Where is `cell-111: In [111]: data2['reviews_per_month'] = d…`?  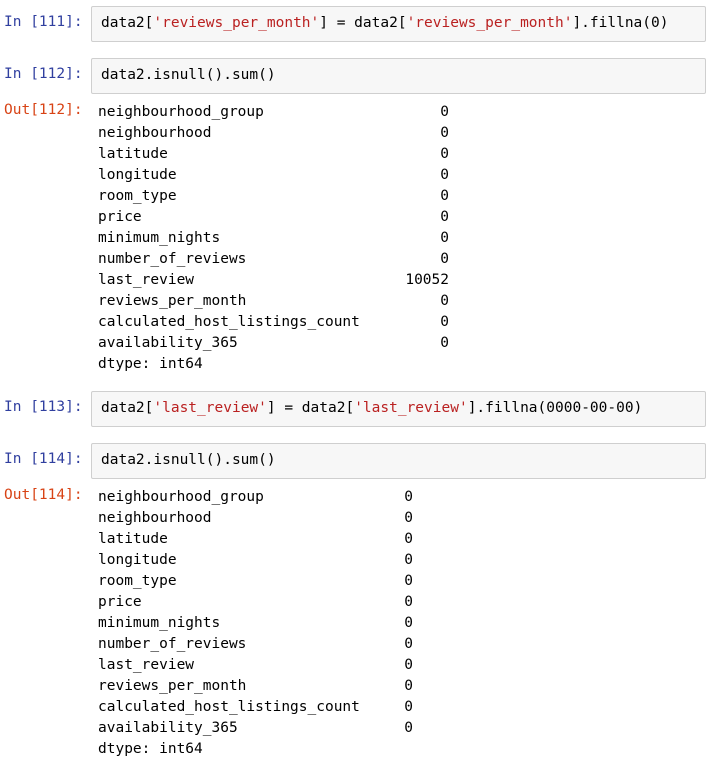 cell-111: In [111]: data2['reviews_per_month'] = d… is located at coordinates (353, 23).